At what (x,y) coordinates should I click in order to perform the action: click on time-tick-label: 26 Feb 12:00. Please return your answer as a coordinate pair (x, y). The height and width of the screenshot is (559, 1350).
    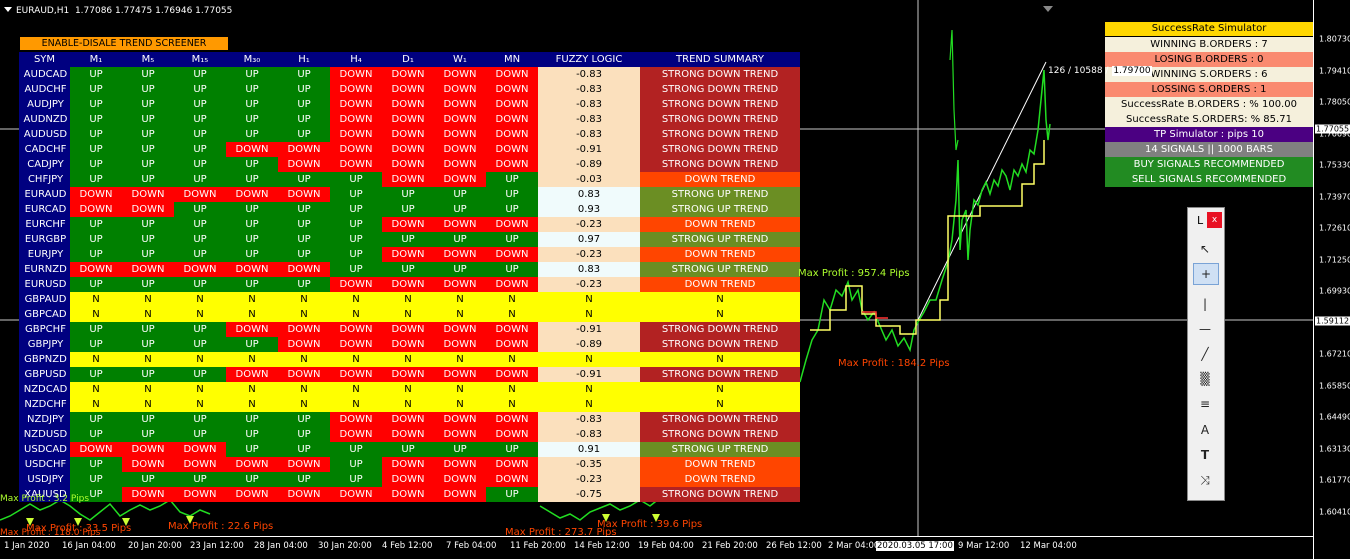
    Looking at the image, I should click on (794, 546).